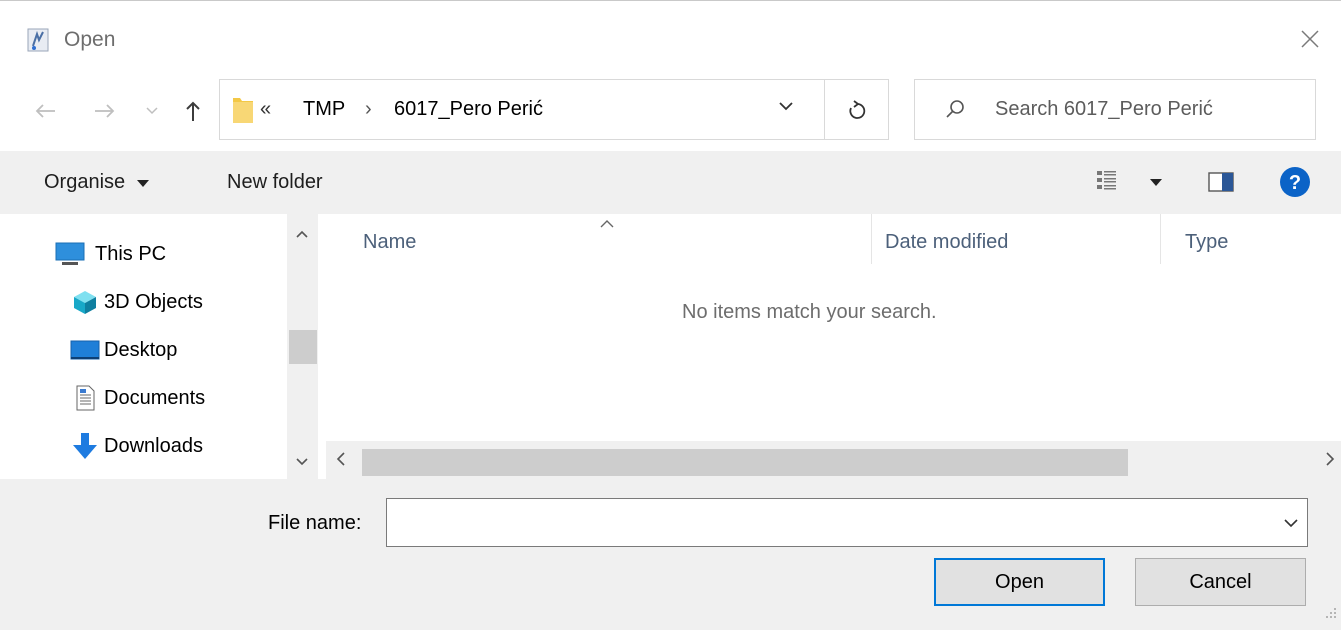  Describe the element at coordinates (275, 182) in the screenshot. I see `new-folder-button: New folder` at that location.